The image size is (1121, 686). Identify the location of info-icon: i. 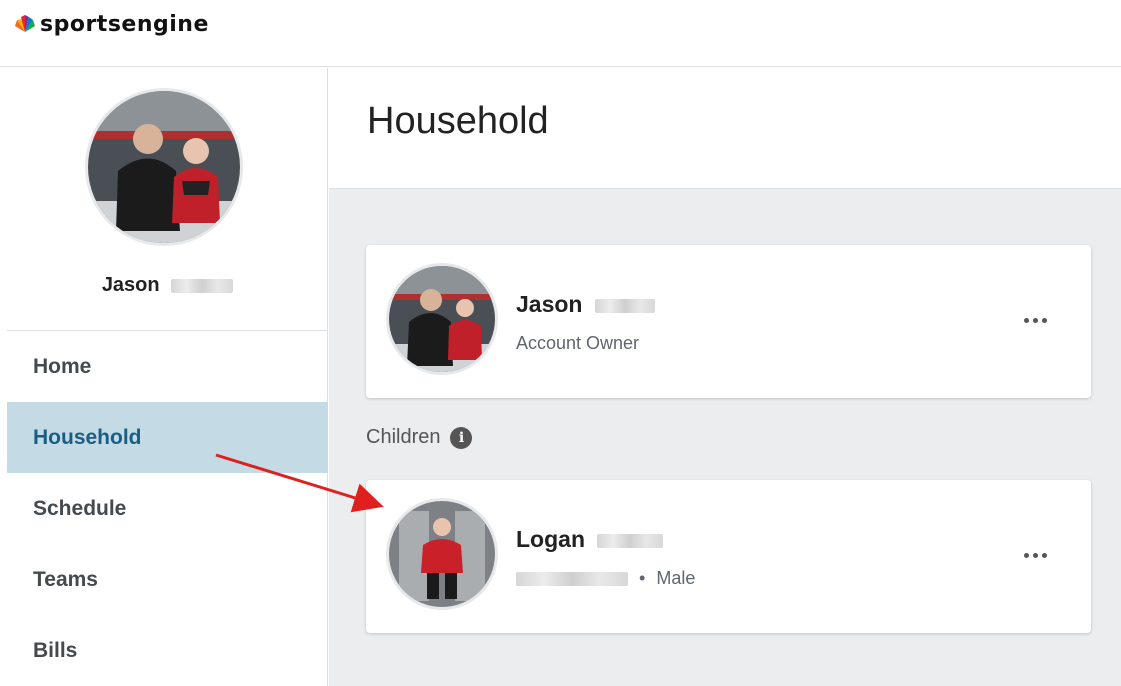
(461, 437).